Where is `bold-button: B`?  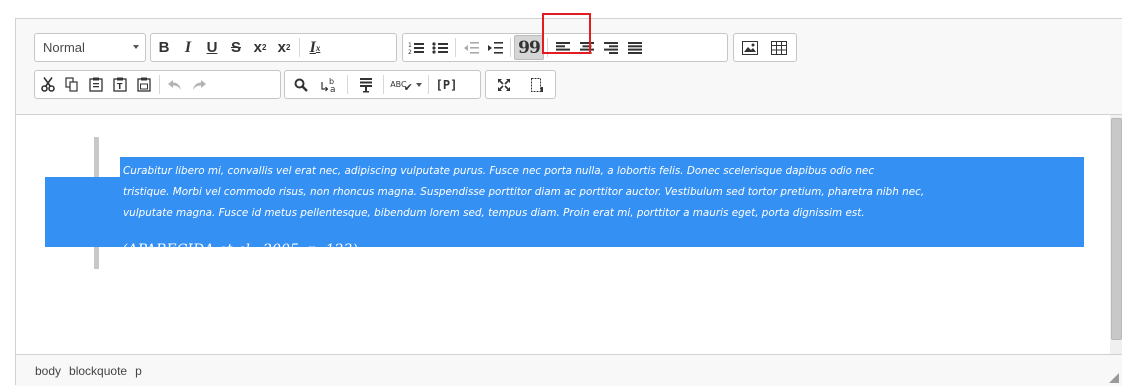
bold-button: B is located at coordinates (164, 47).